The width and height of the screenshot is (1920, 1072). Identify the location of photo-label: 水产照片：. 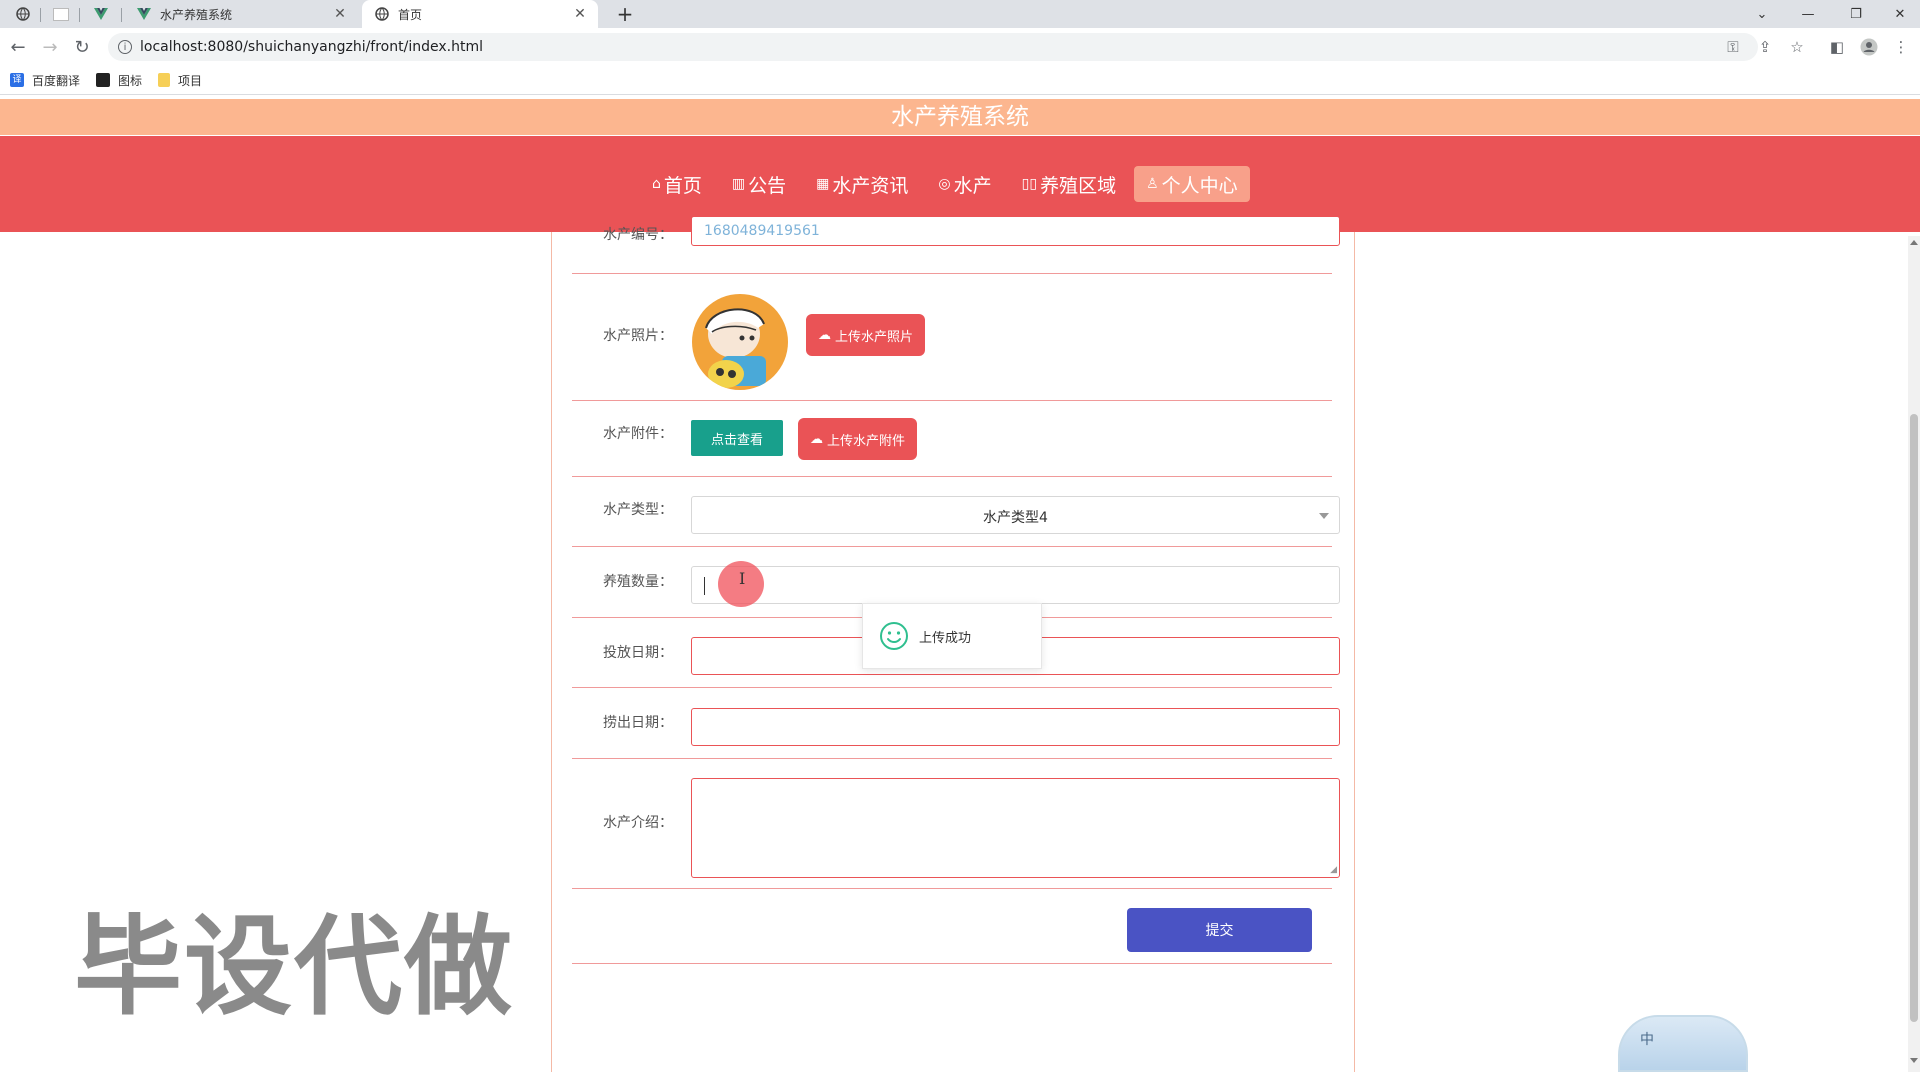
(638, 336).